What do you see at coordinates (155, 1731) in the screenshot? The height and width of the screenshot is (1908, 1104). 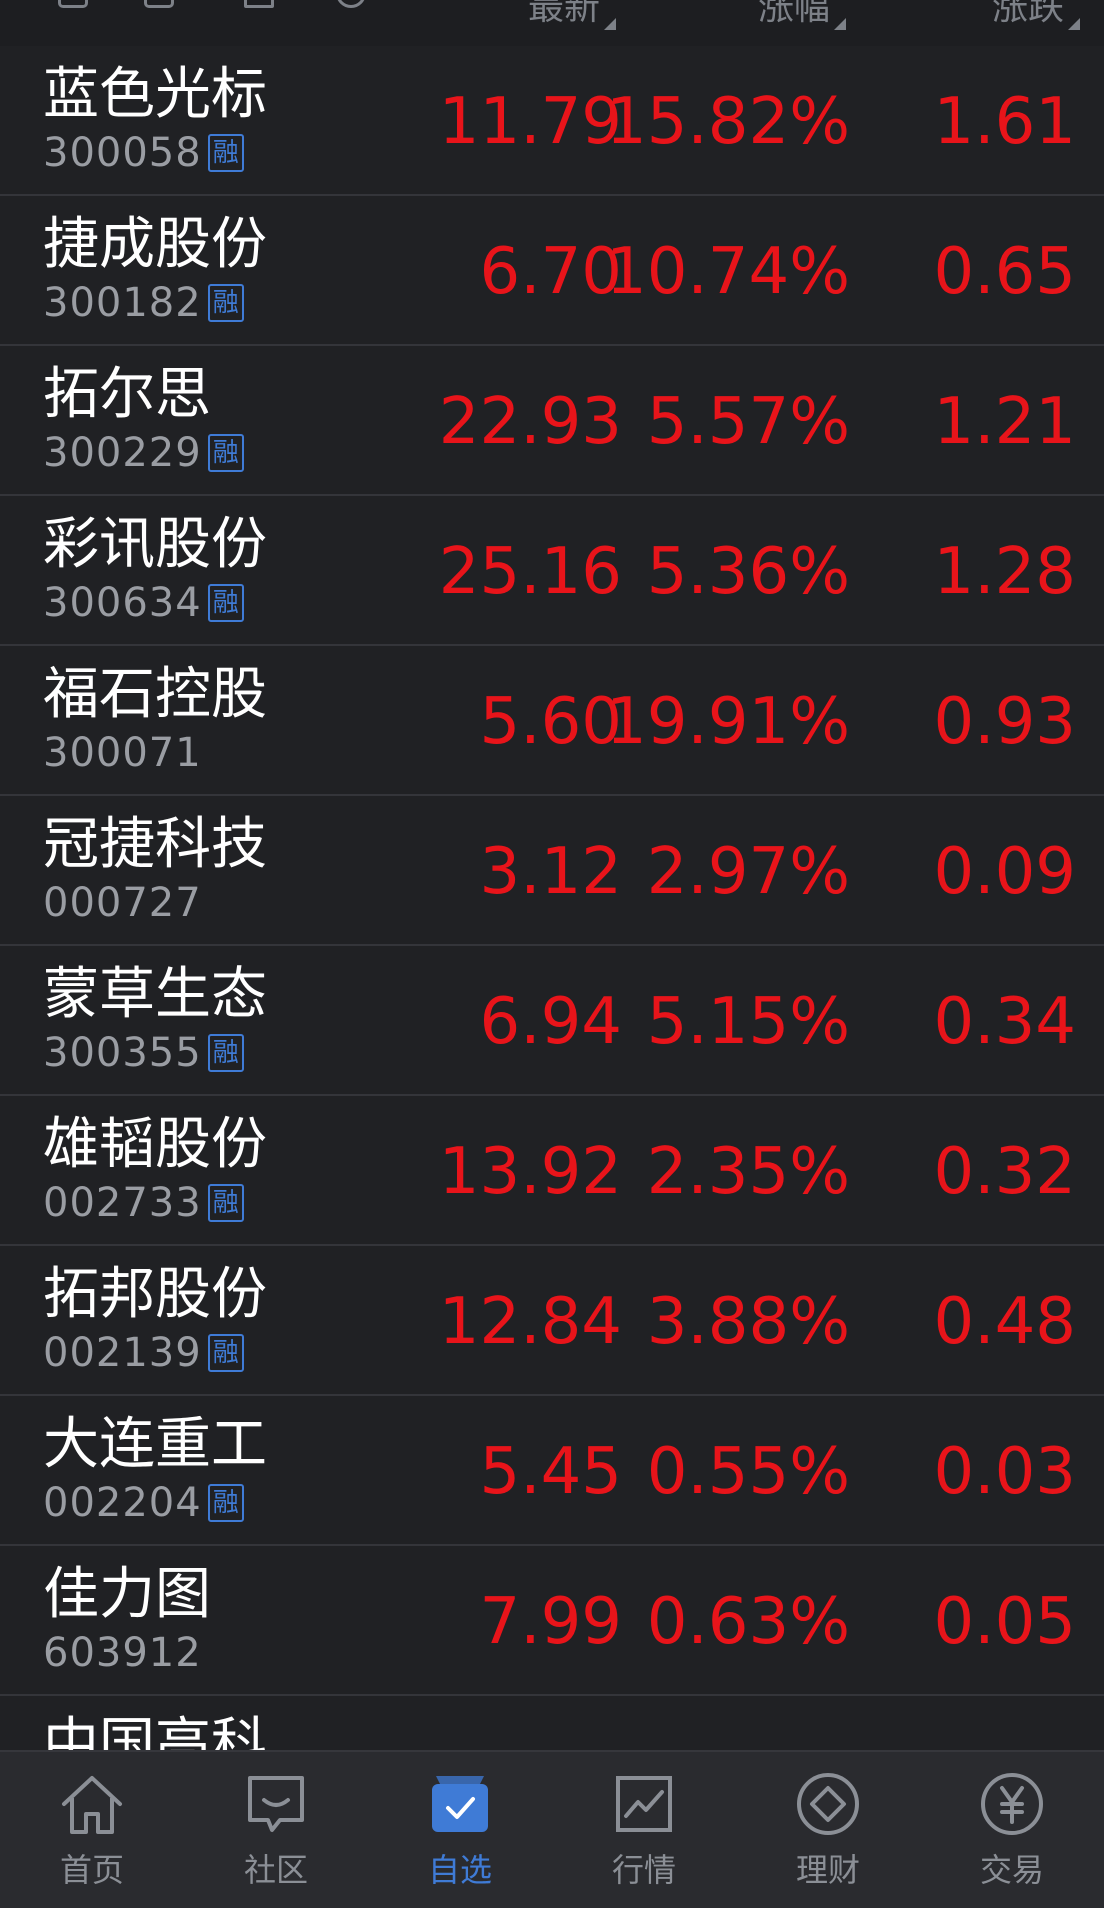 I see `stock-name: 中国高科` at bounding box center [155, 1731].